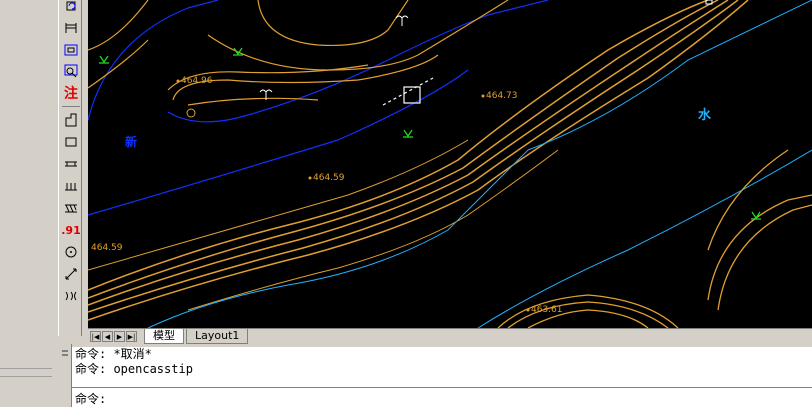 The width and height of the screenshot is (812, 407). What do you see at coordinates (29, 203) in the screenshot?
I see `left-panel` at bounding box center [29, 203].